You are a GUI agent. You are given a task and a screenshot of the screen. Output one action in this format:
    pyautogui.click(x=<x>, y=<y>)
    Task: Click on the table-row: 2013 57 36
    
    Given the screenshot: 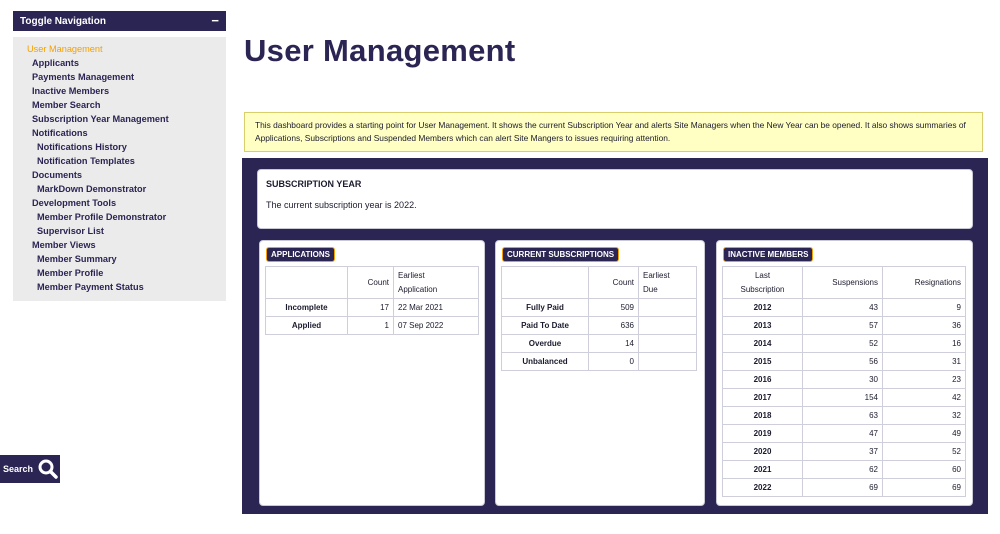 What is the action you would take?
    pyautogui.click(x=844, y=325)
    